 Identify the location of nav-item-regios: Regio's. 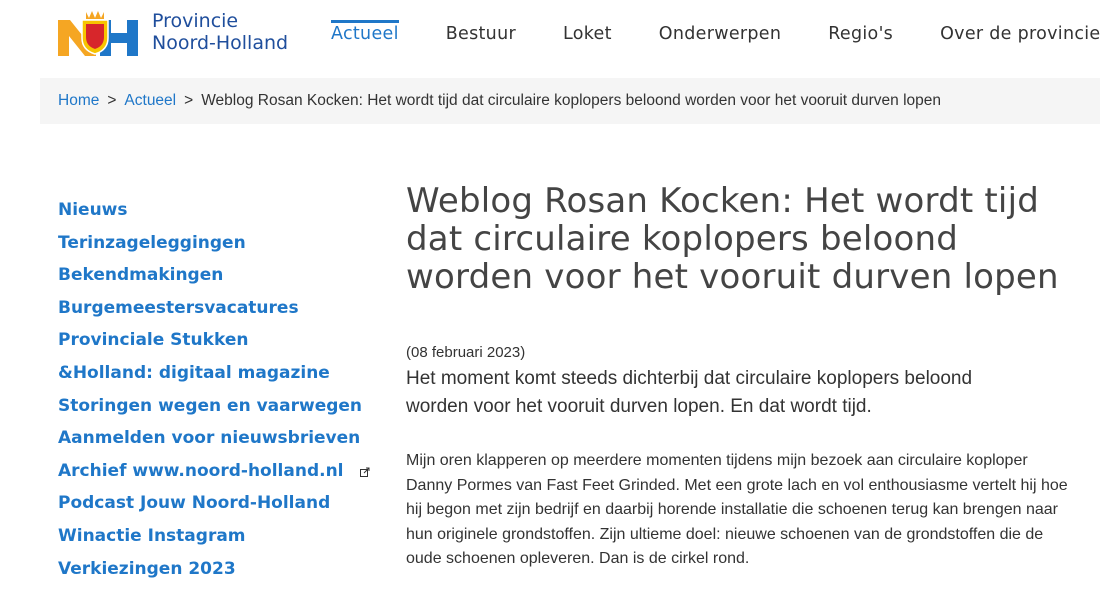
(860, 34).